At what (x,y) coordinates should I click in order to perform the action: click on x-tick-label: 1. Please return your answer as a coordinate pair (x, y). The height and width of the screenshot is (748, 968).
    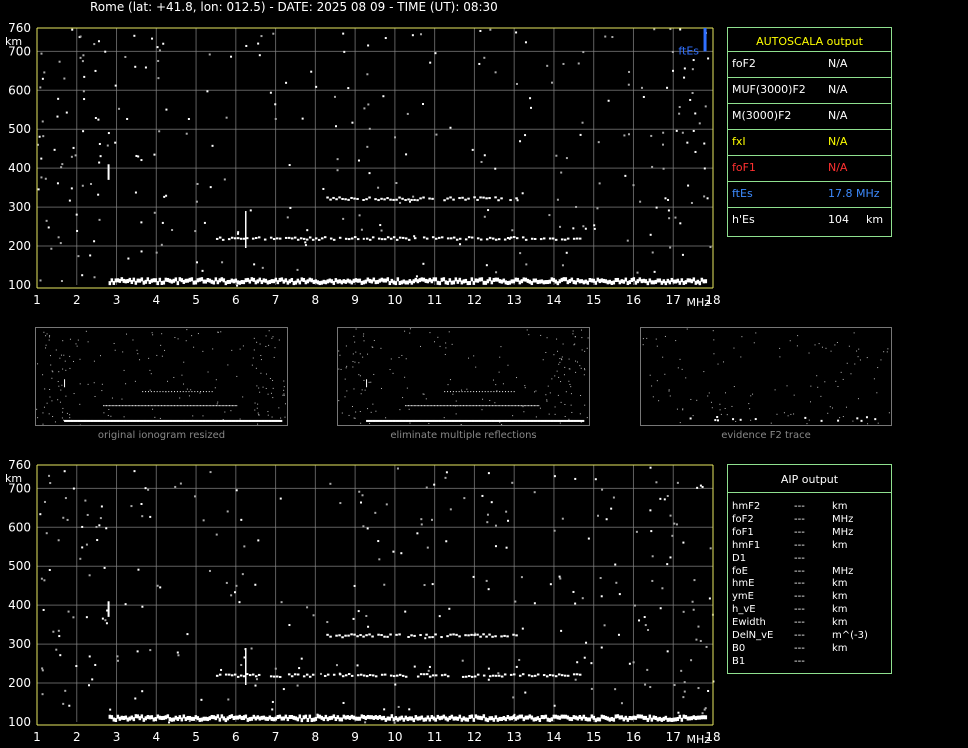
    Looking at the image, I should click on (37, 300).